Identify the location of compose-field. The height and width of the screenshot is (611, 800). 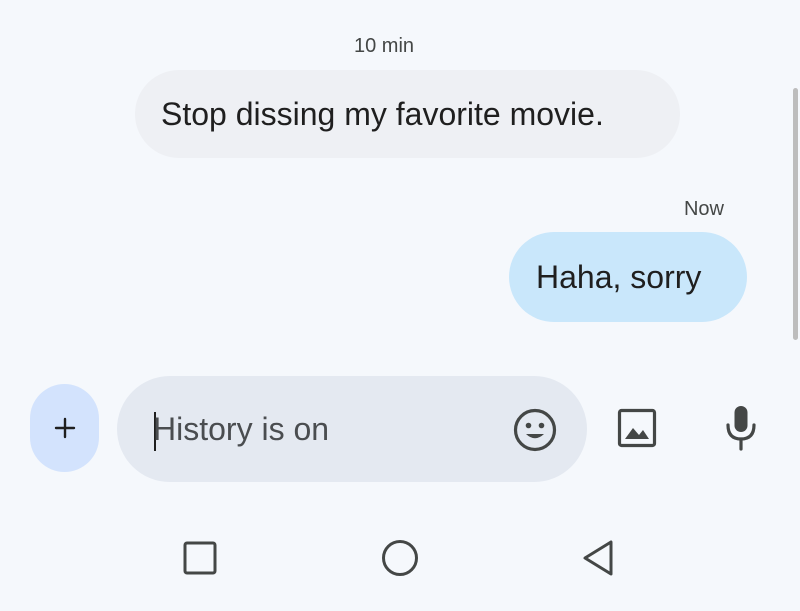
(352, 429).